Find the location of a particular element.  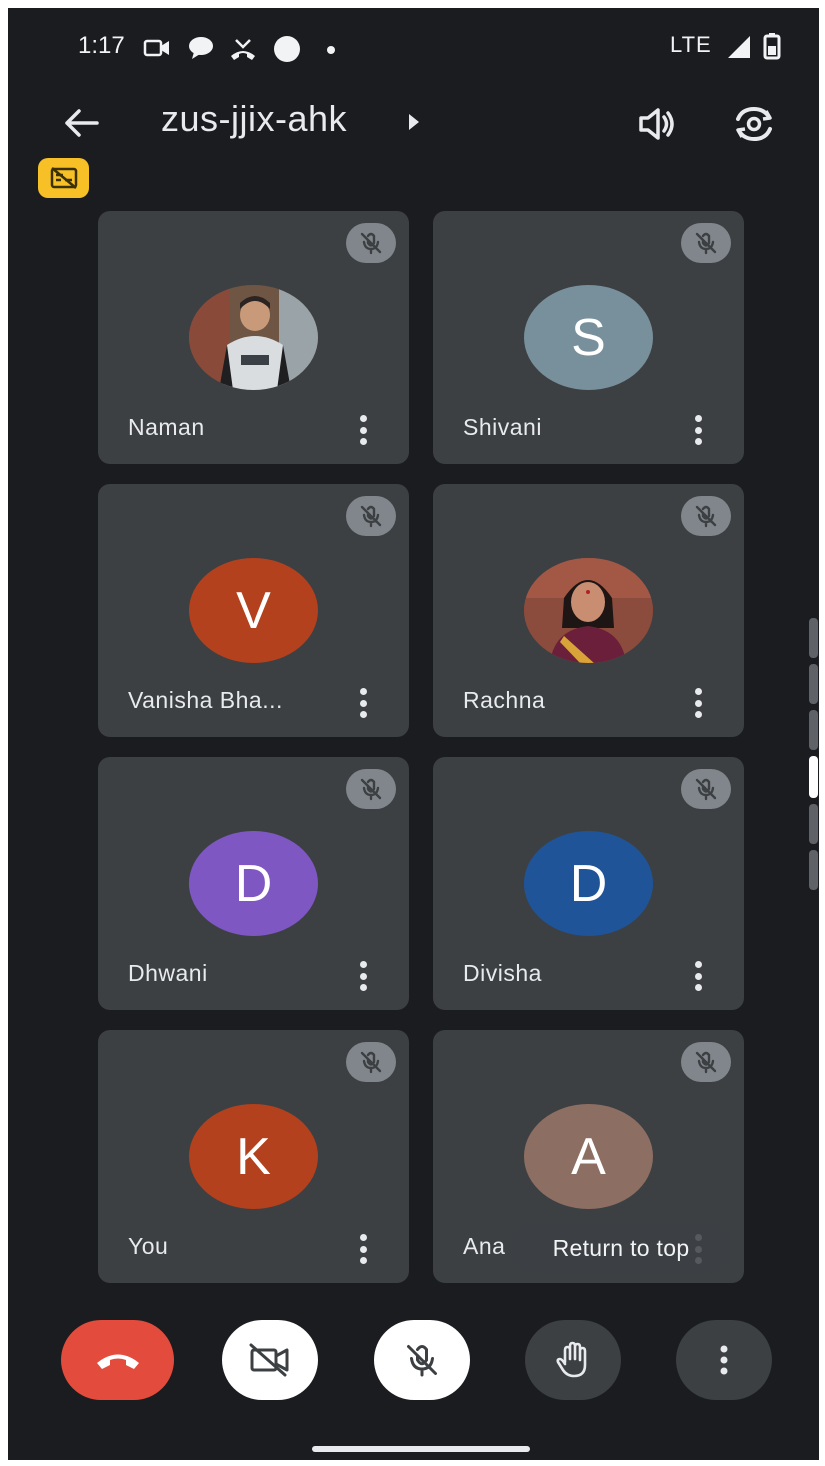

status-time: 1:17 is located at coordinates (101, 45).